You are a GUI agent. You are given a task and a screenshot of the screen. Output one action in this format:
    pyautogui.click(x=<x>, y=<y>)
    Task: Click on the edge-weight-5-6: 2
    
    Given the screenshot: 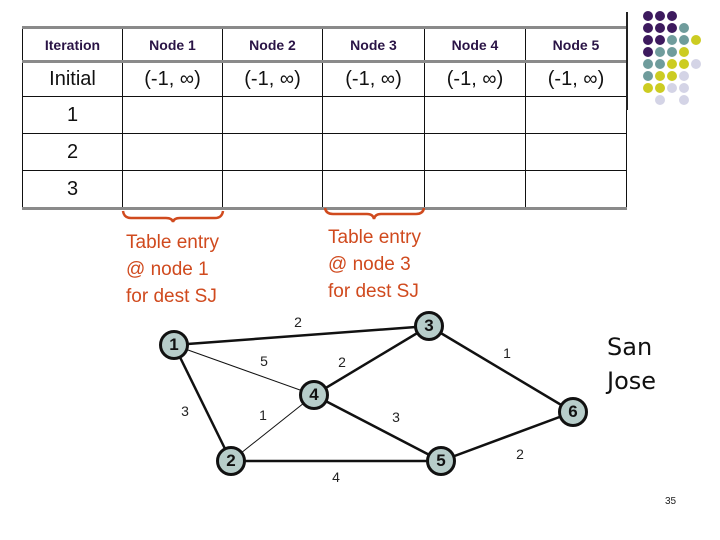 What is the action you would take?
    pyautogui.click(x=520, y=454)
    